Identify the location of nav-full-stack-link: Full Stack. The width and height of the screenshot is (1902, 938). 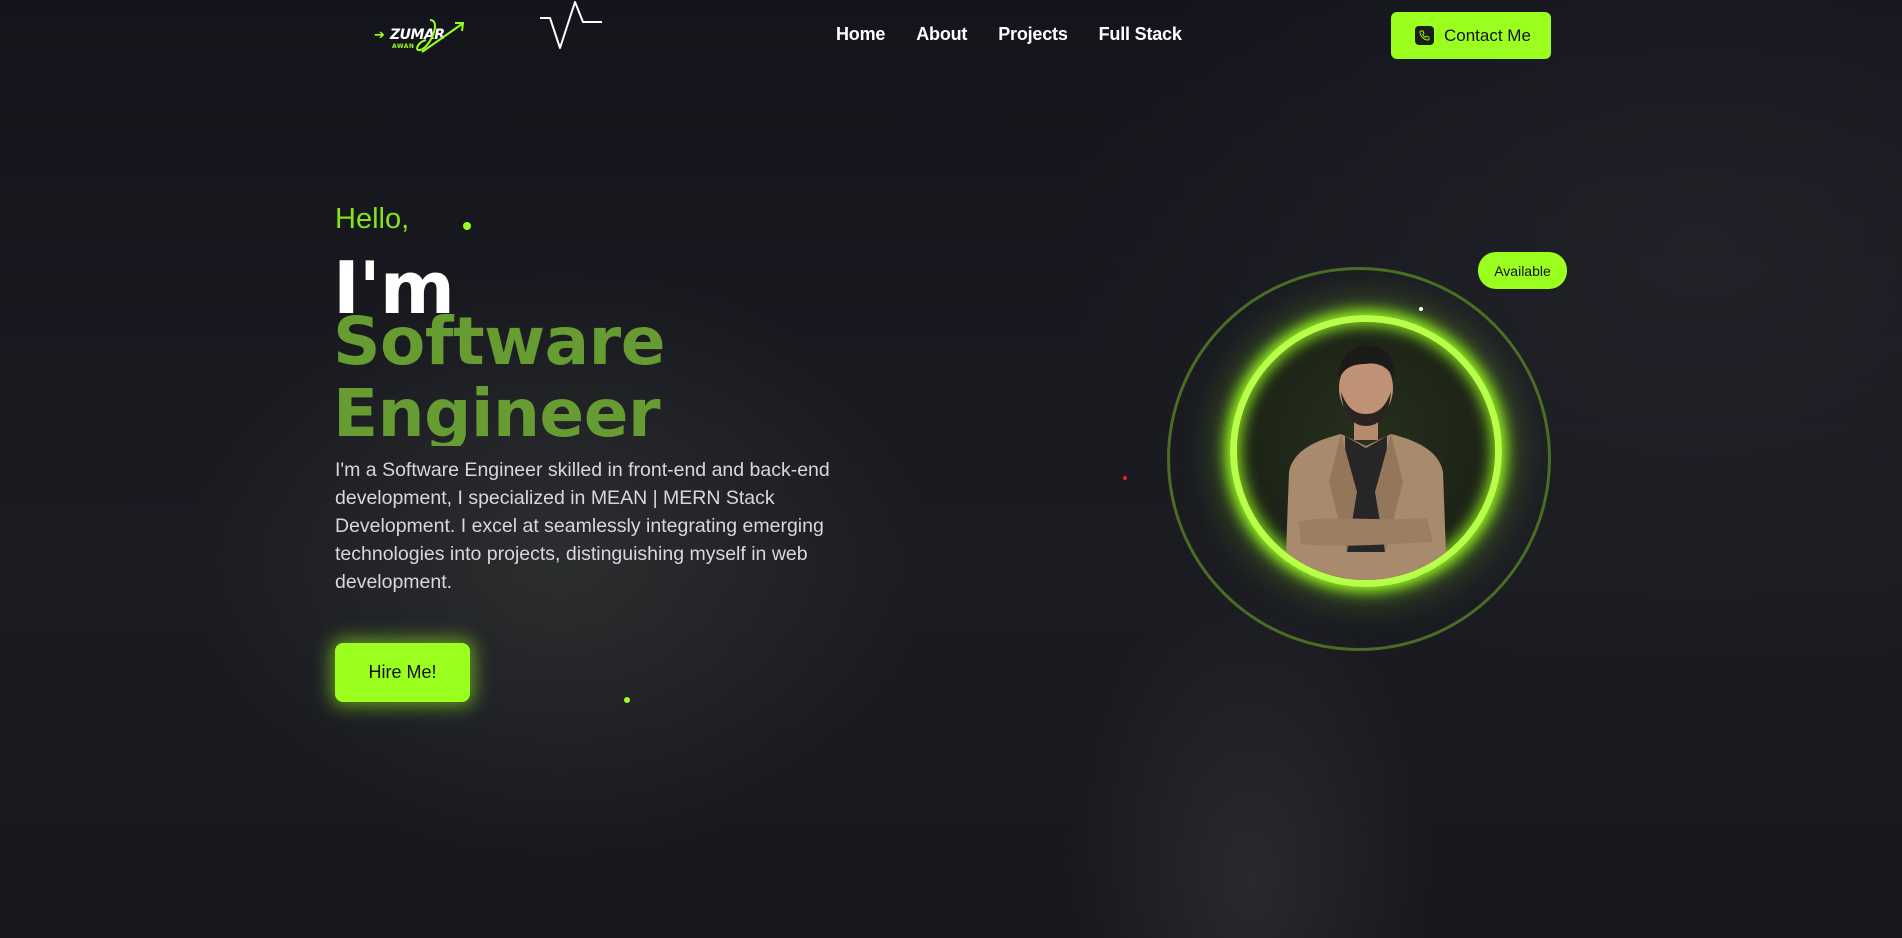
(1140, 34).